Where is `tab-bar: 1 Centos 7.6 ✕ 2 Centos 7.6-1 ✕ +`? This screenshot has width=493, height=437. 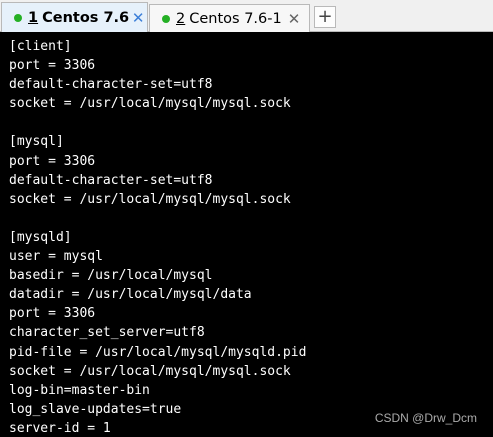 tab-bar: 1 Centos 7.6 ✕ 2 Centos 7.6-1 ✕ + is located at coordinates (246, 16).